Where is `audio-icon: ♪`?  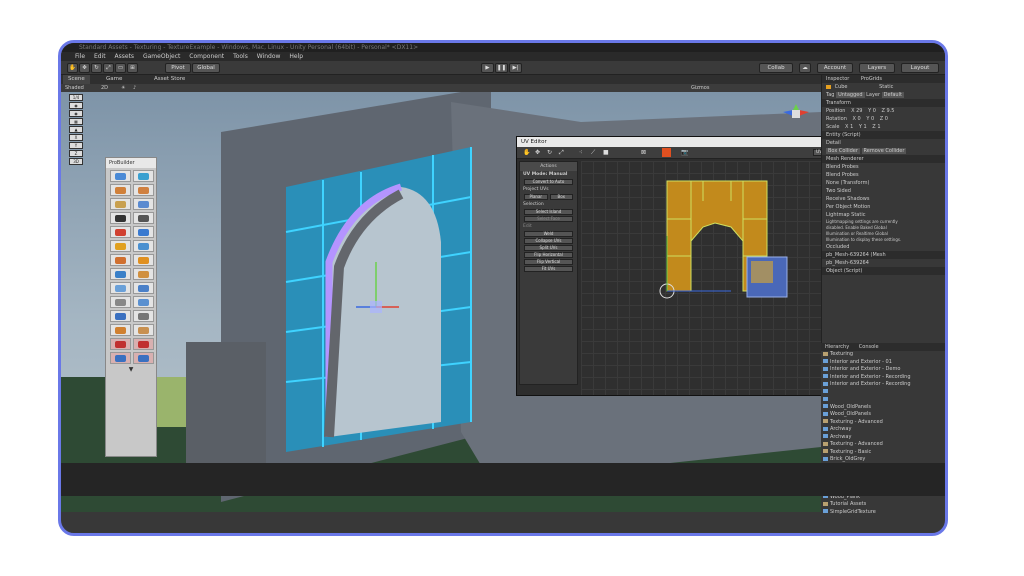
audio-icon: ♪ is located at coordinates (134, 88).